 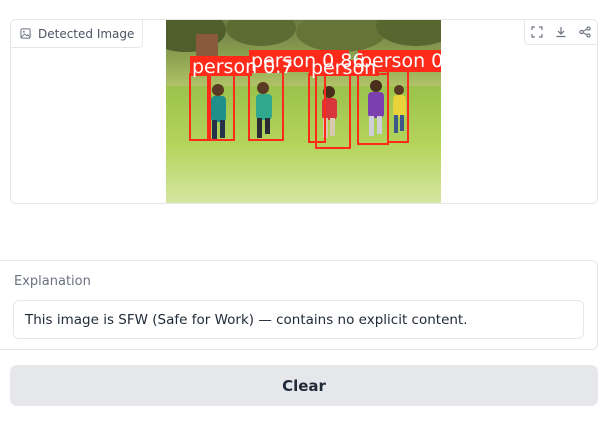 I want to click on share-icon, so click(x=585, y=32).